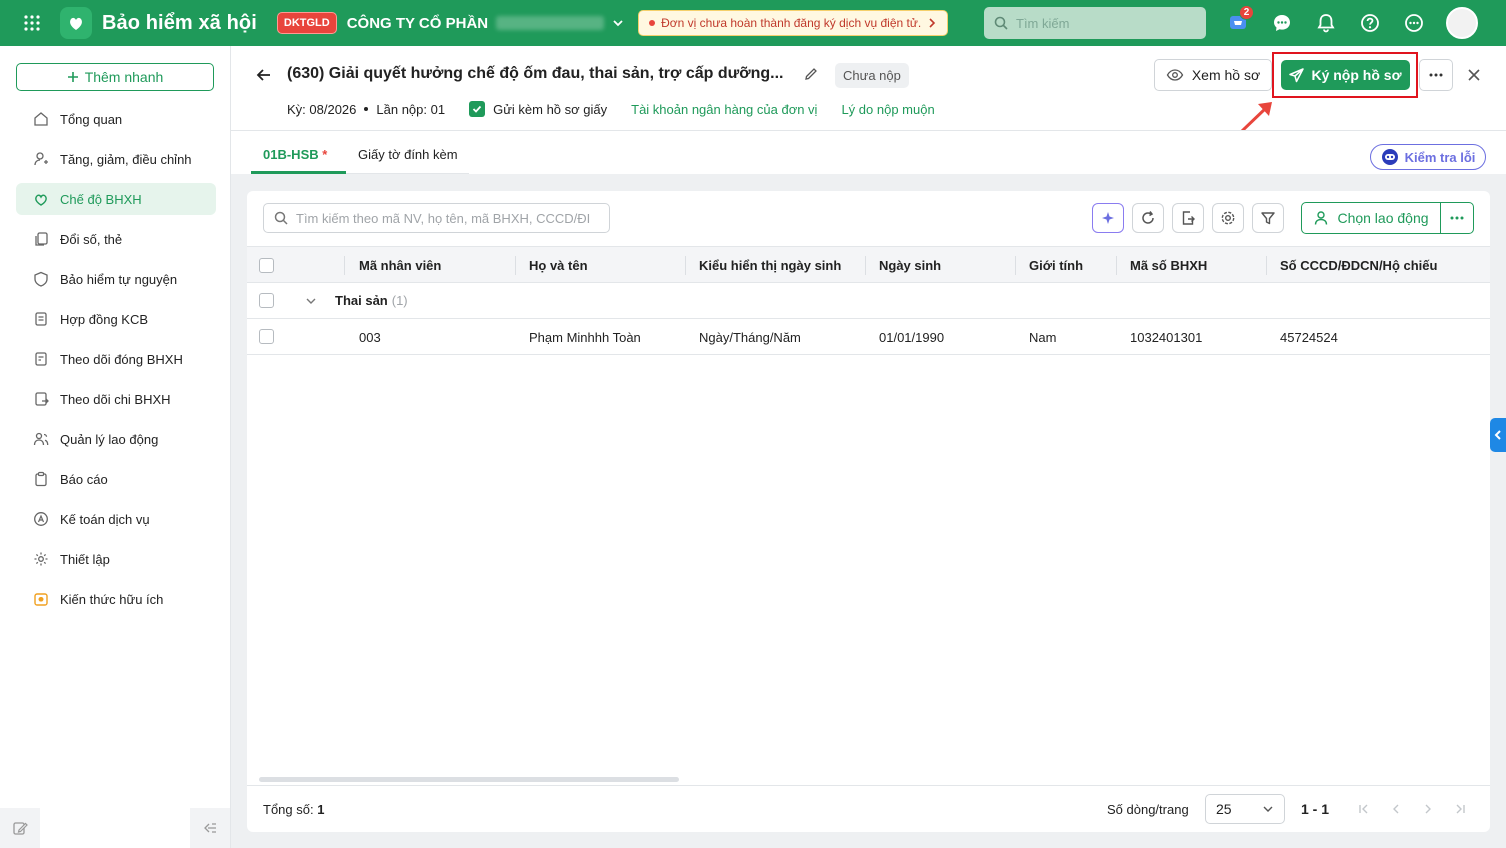 This screenshot has width=1506, height=848. I want to click on search-icon, so click(281, 218).